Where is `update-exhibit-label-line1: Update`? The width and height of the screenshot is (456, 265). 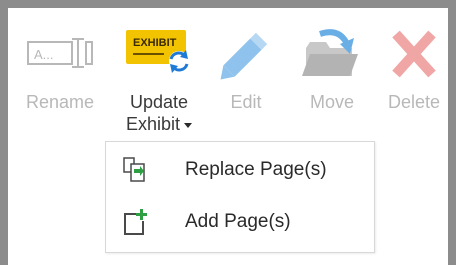 update-exhibit-label-line1: Update is located at coordinates (159, 102).